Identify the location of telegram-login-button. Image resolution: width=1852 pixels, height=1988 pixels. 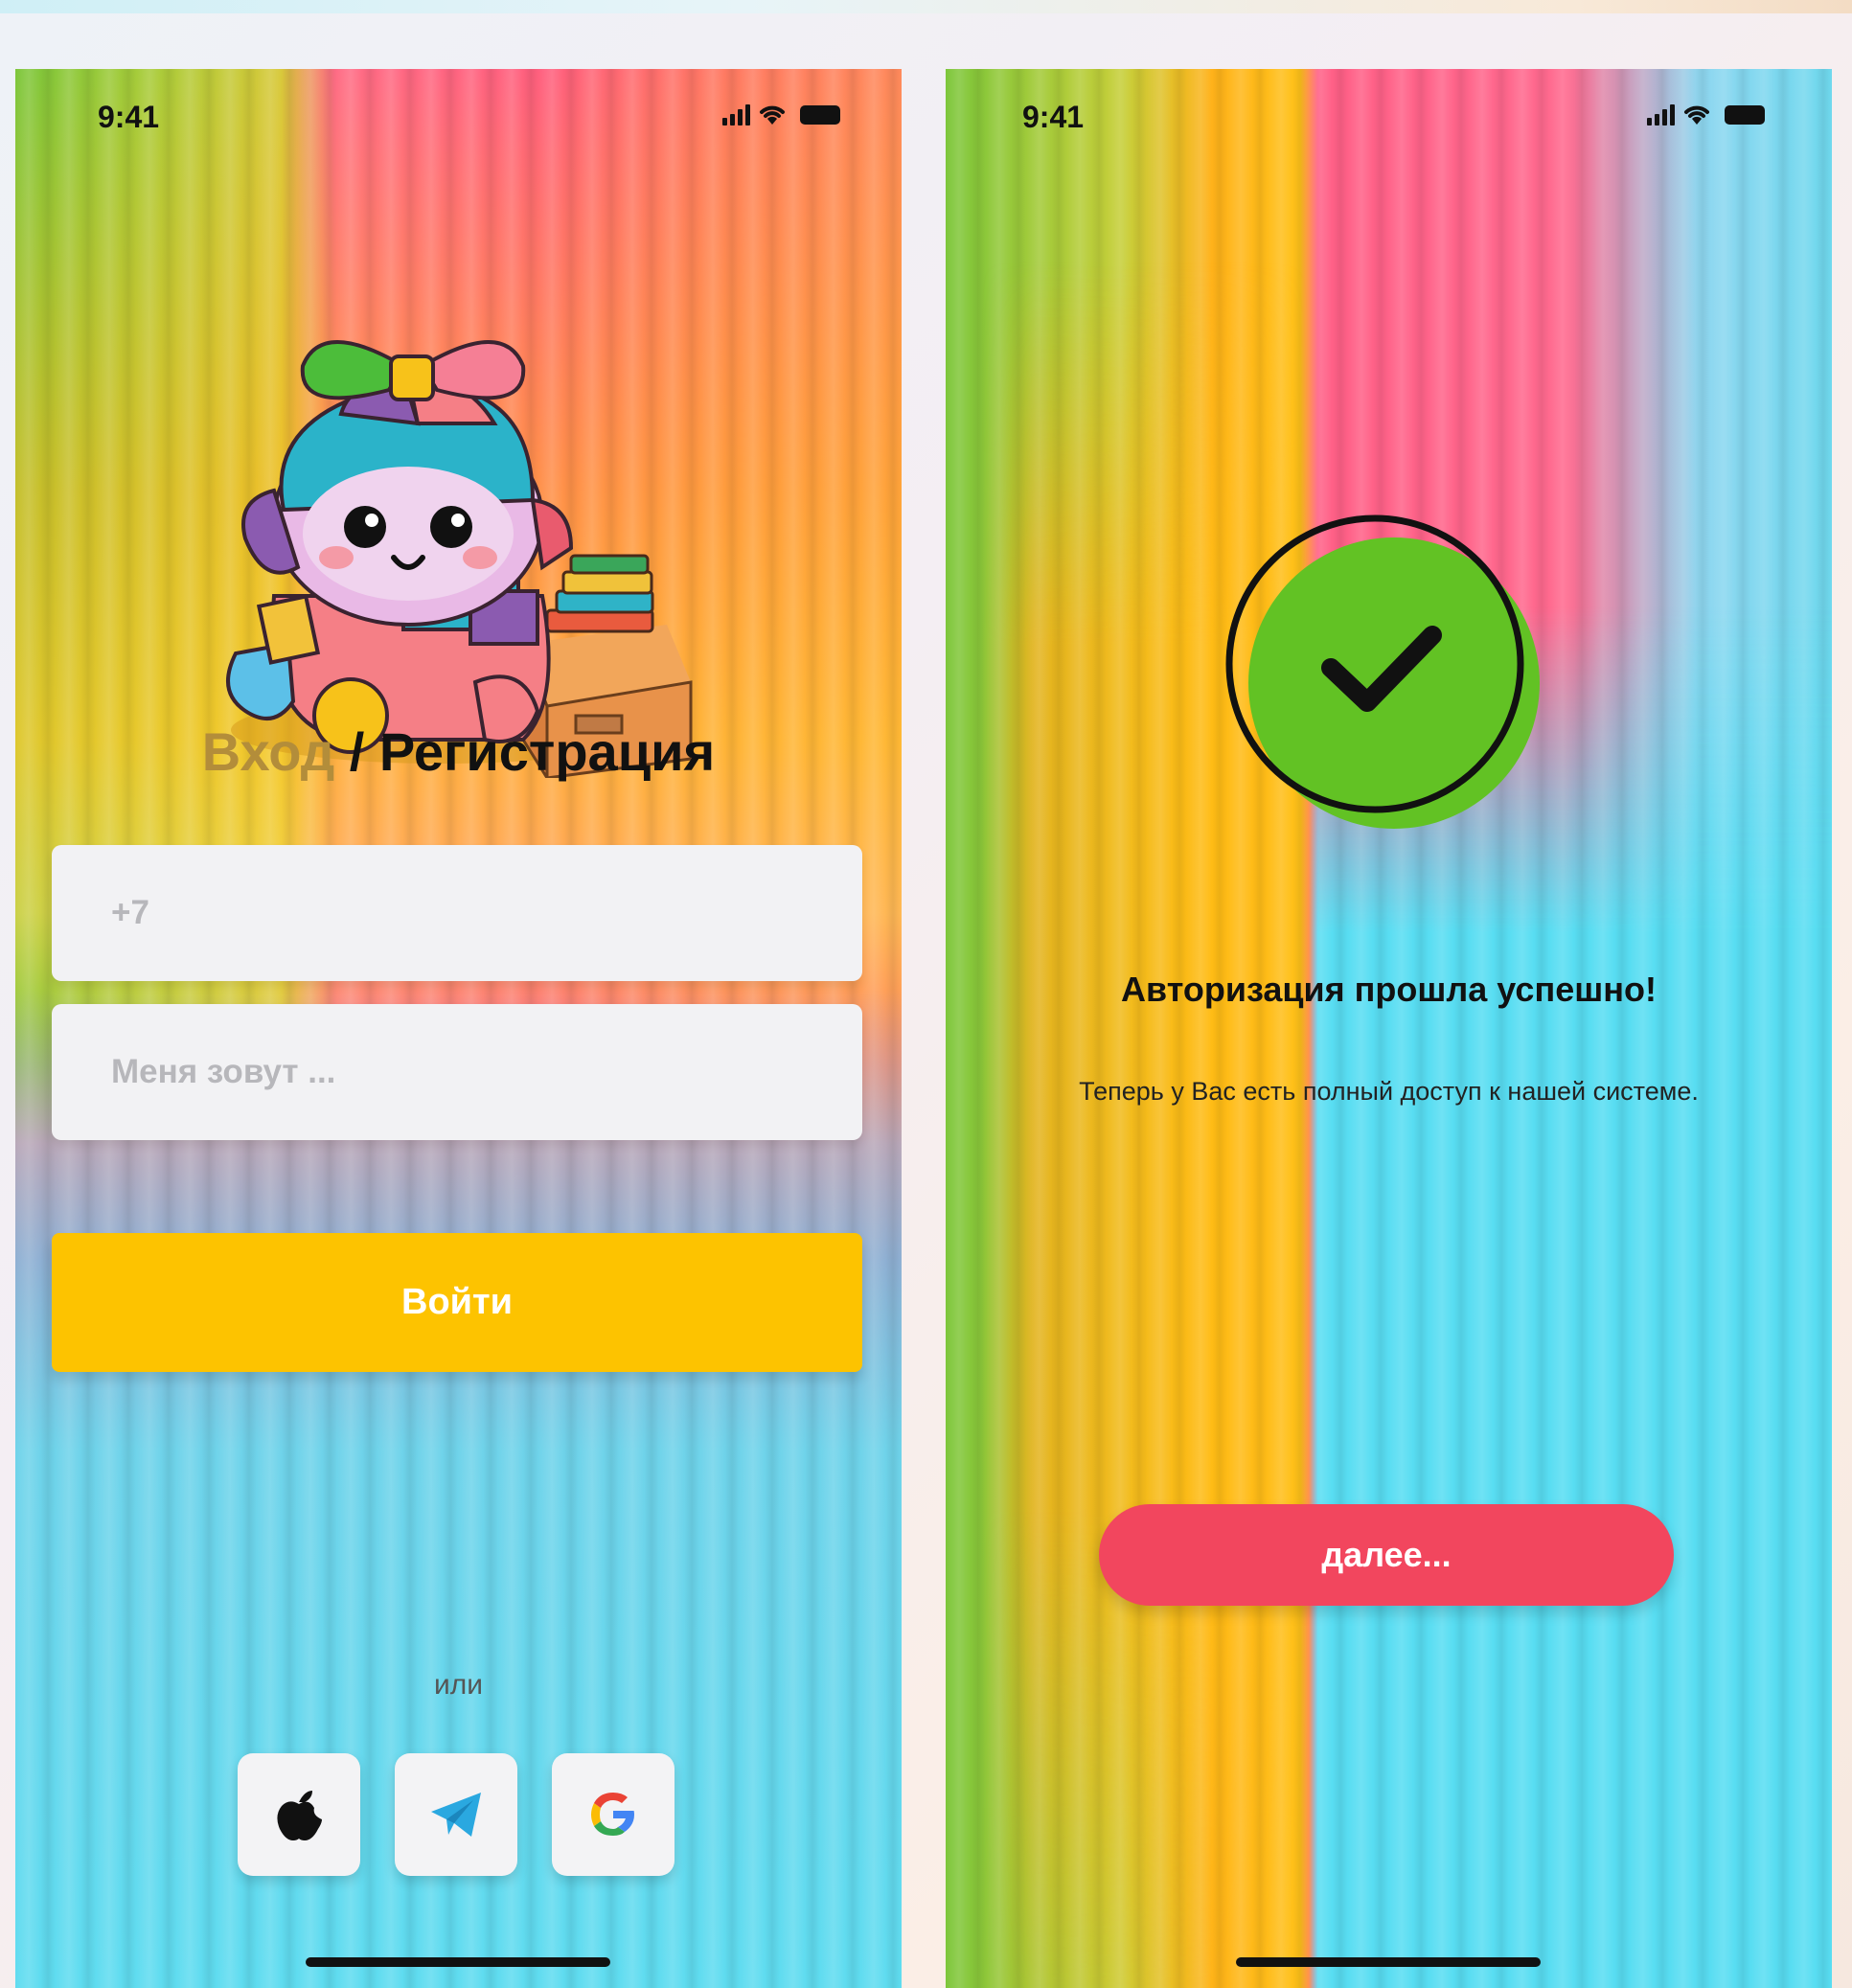
(456, 1814).